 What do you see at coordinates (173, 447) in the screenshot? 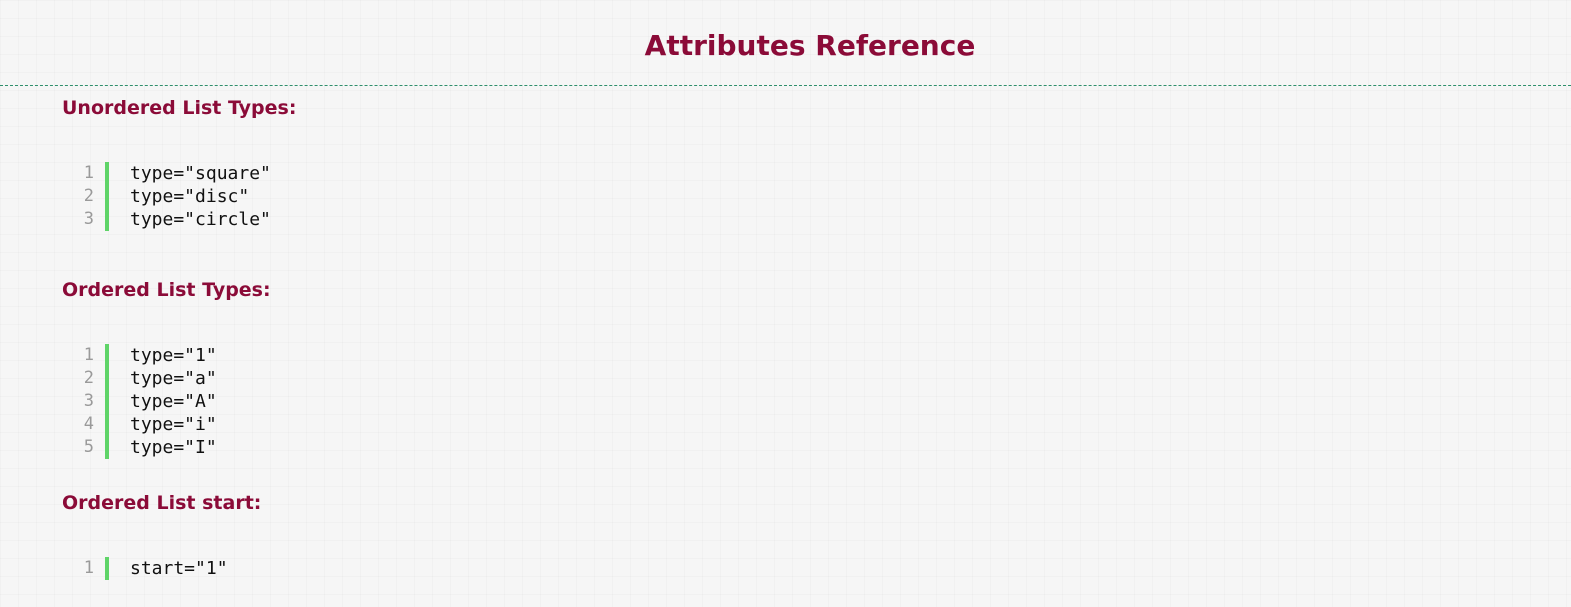
I see `code-text: type="I"` at bounding box center [173, 447].